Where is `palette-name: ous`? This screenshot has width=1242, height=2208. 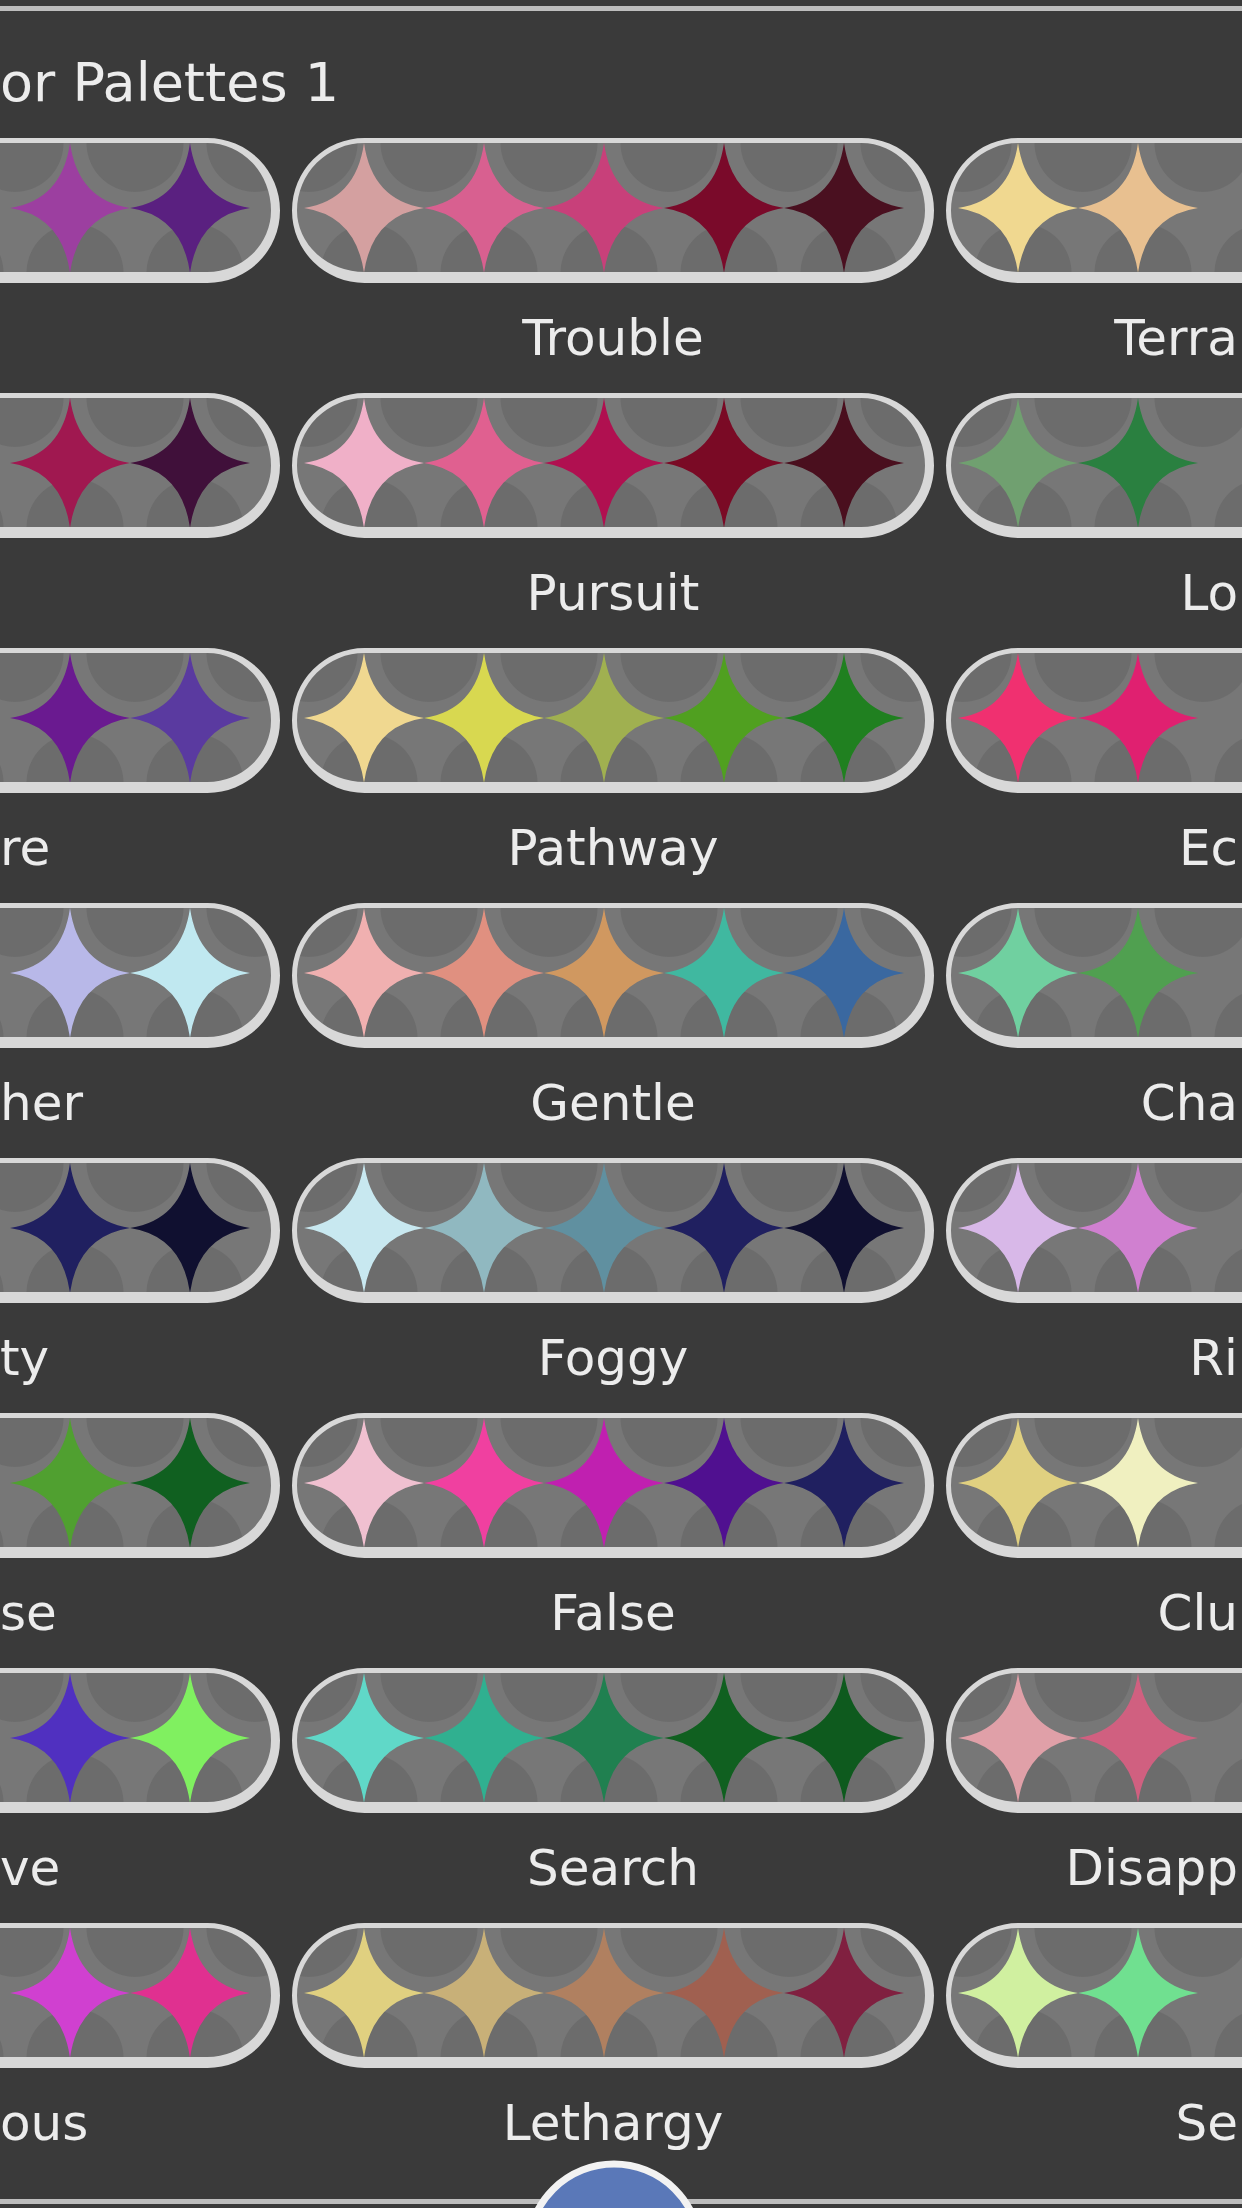 palette-name: ous is located at coordinates (44, 2123).